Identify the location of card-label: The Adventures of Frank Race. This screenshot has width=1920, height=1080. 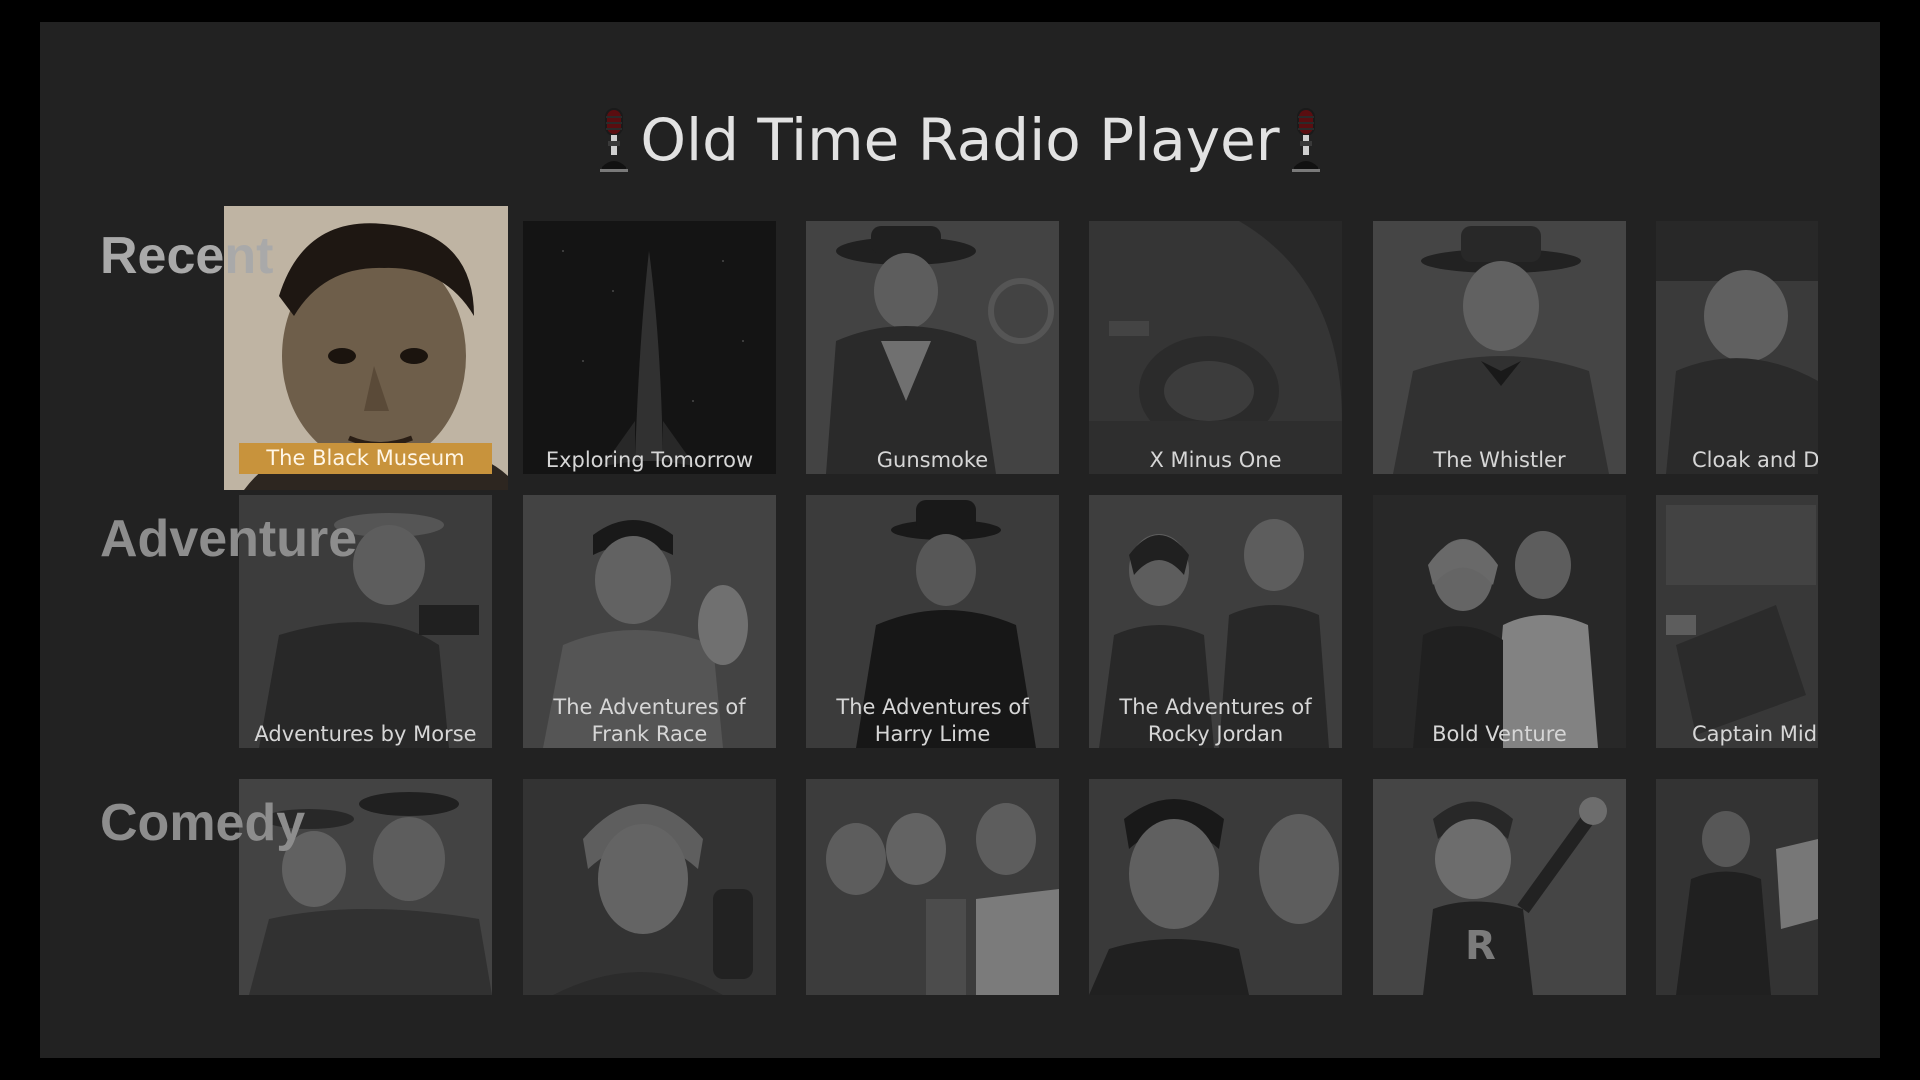
(649, 720).